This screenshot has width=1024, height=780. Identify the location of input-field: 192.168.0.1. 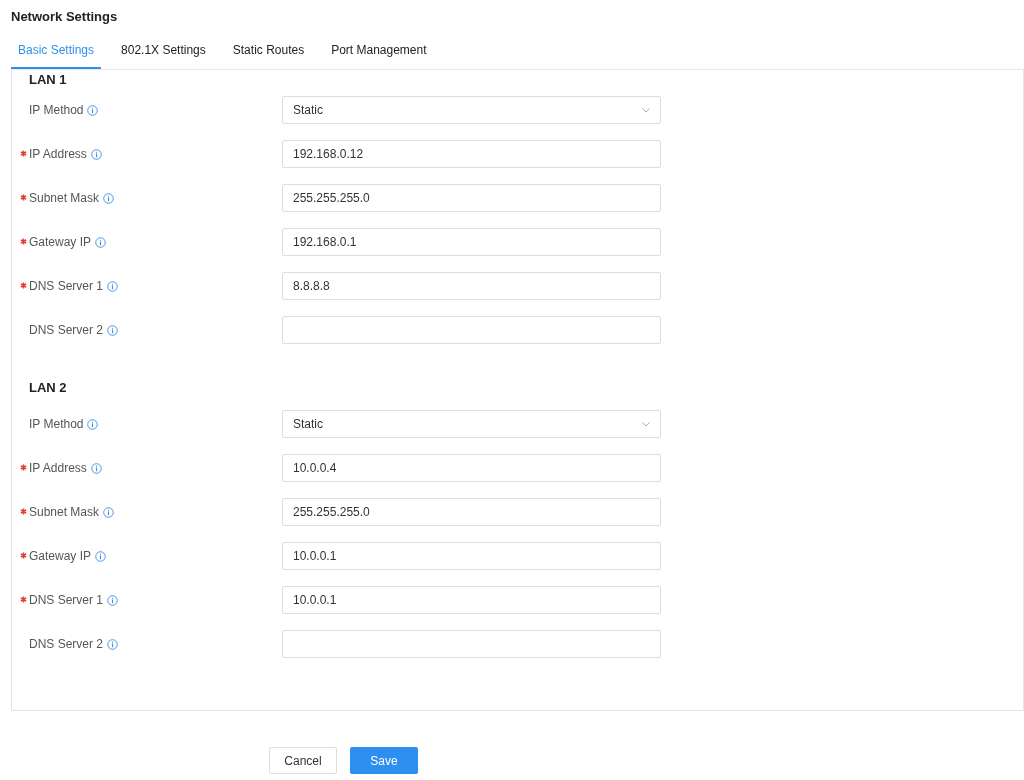
(471, 242).